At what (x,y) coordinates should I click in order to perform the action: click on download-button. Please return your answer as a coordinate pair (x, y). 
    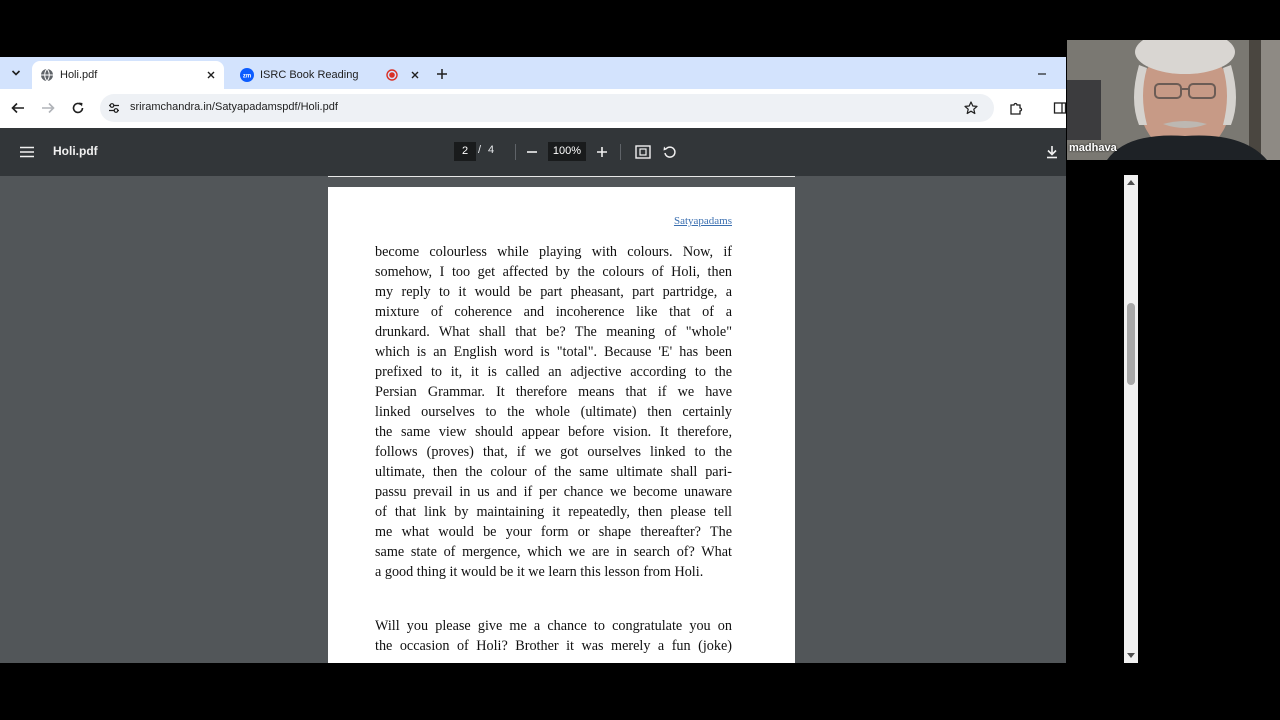
    Looking at the image, I should click on (1052, 152).